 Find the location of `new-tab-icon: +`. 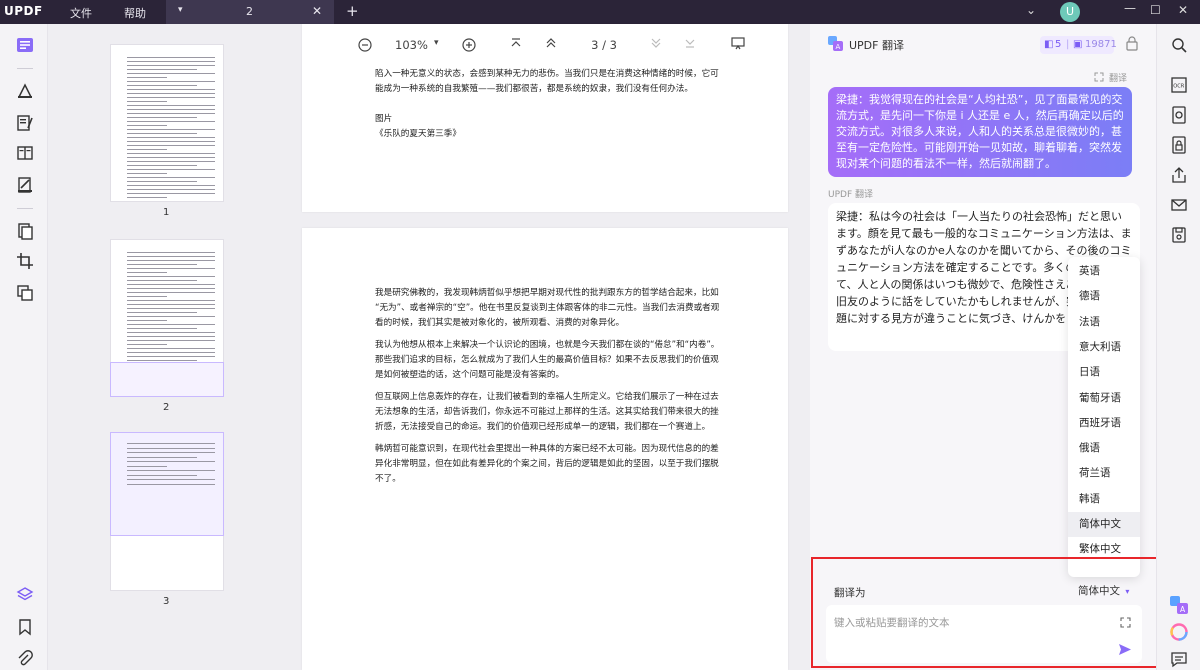

new-tab-icon: + is located at coordinates (352, 11).